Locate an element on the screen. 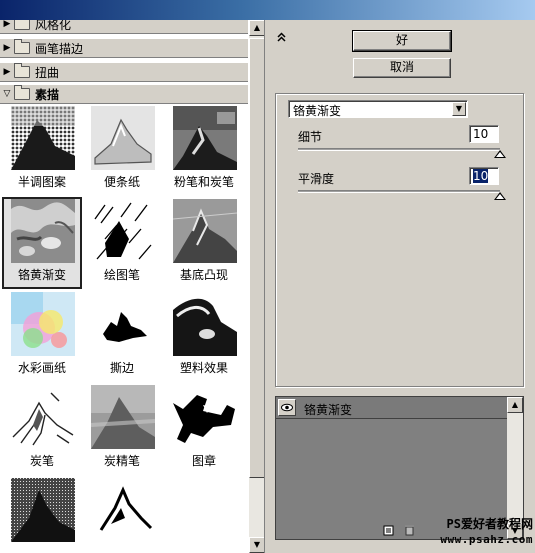 This screenshot has height=553, width=535. filter-label: 塑料效果 is located at coordinates (203, 368).